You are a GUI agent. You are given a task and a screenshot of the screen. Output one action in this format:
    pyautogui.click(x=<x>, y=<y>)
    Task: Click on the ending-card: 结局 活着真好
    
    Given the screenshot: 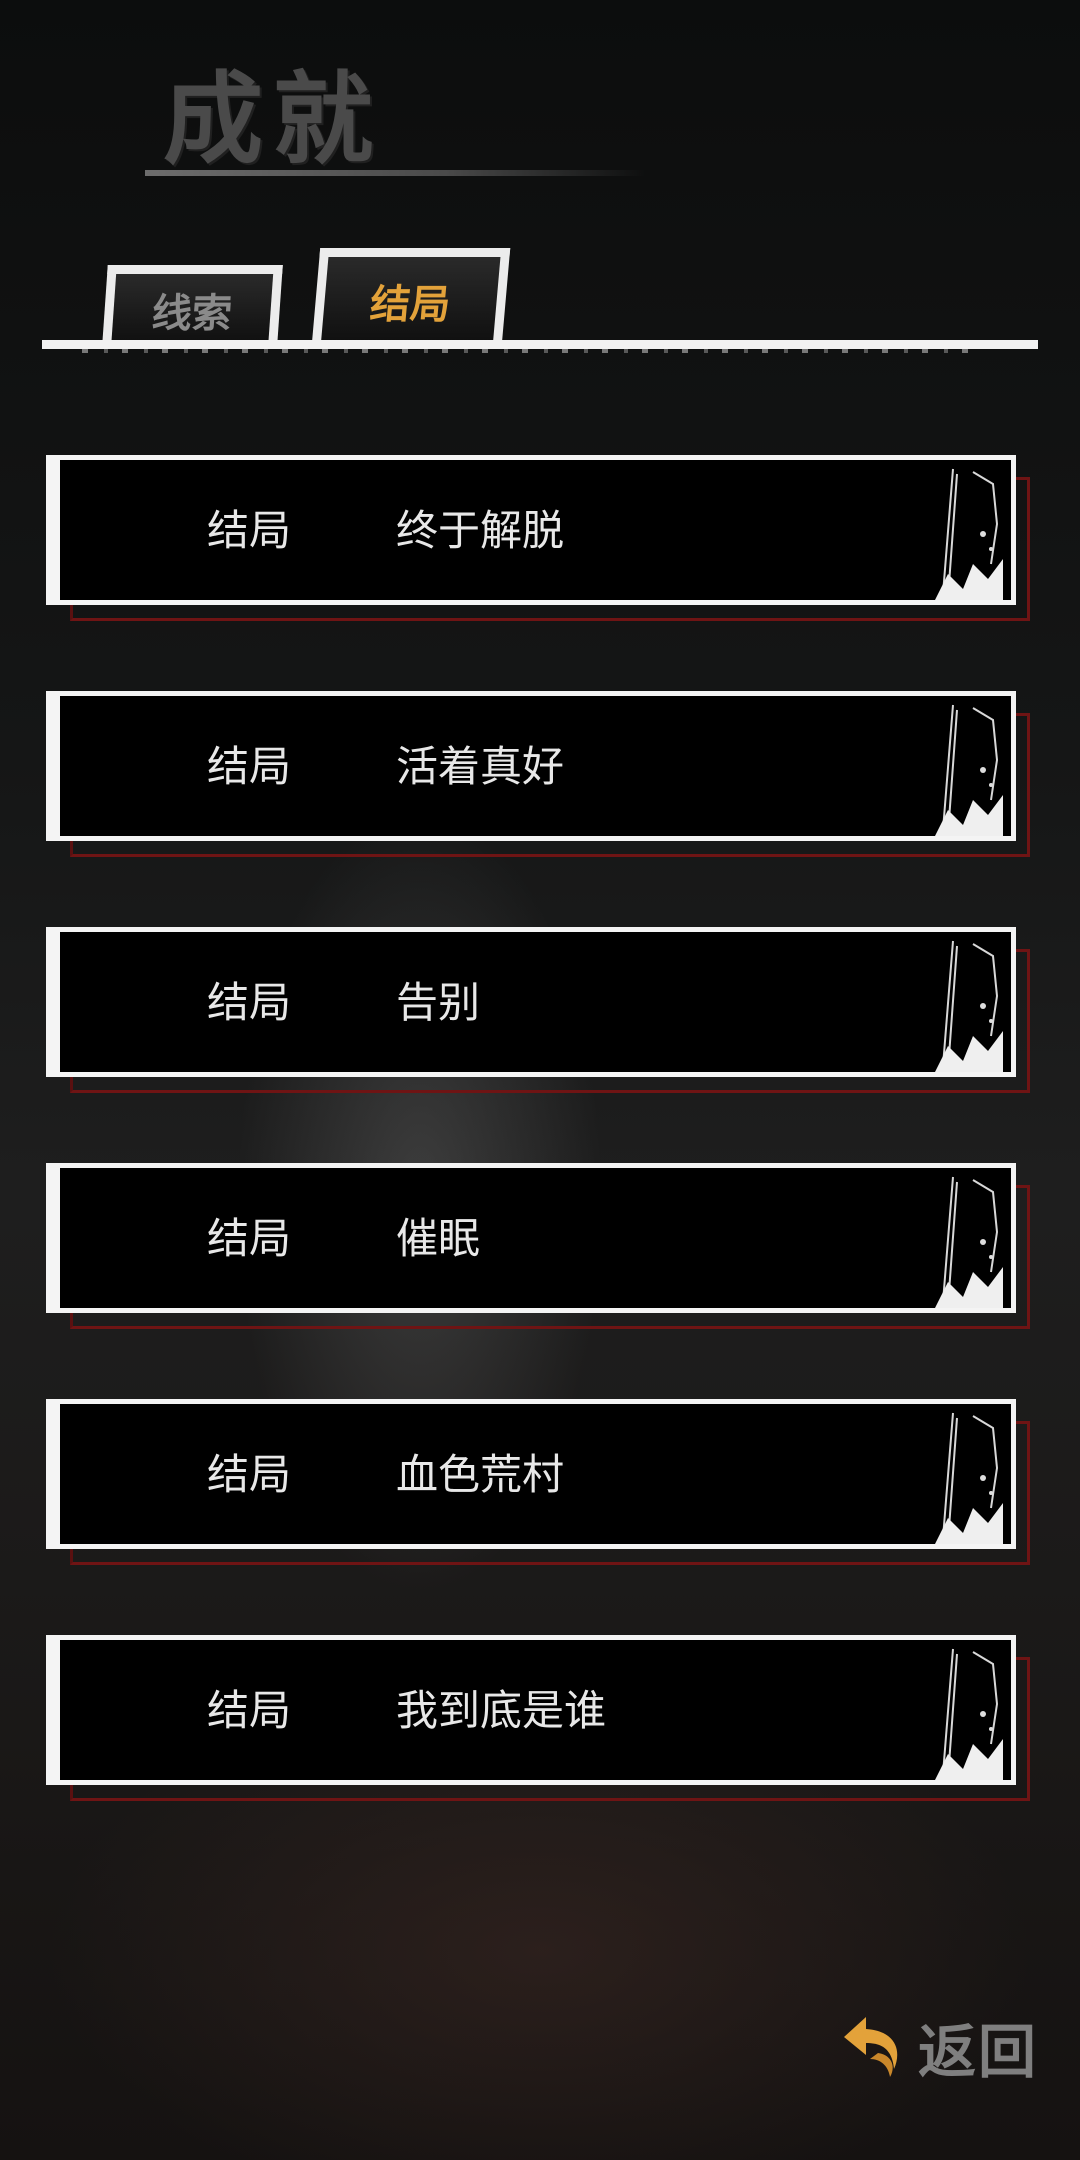 What is the action you would take?
    pyautogui.click(x=538, y=774)
    